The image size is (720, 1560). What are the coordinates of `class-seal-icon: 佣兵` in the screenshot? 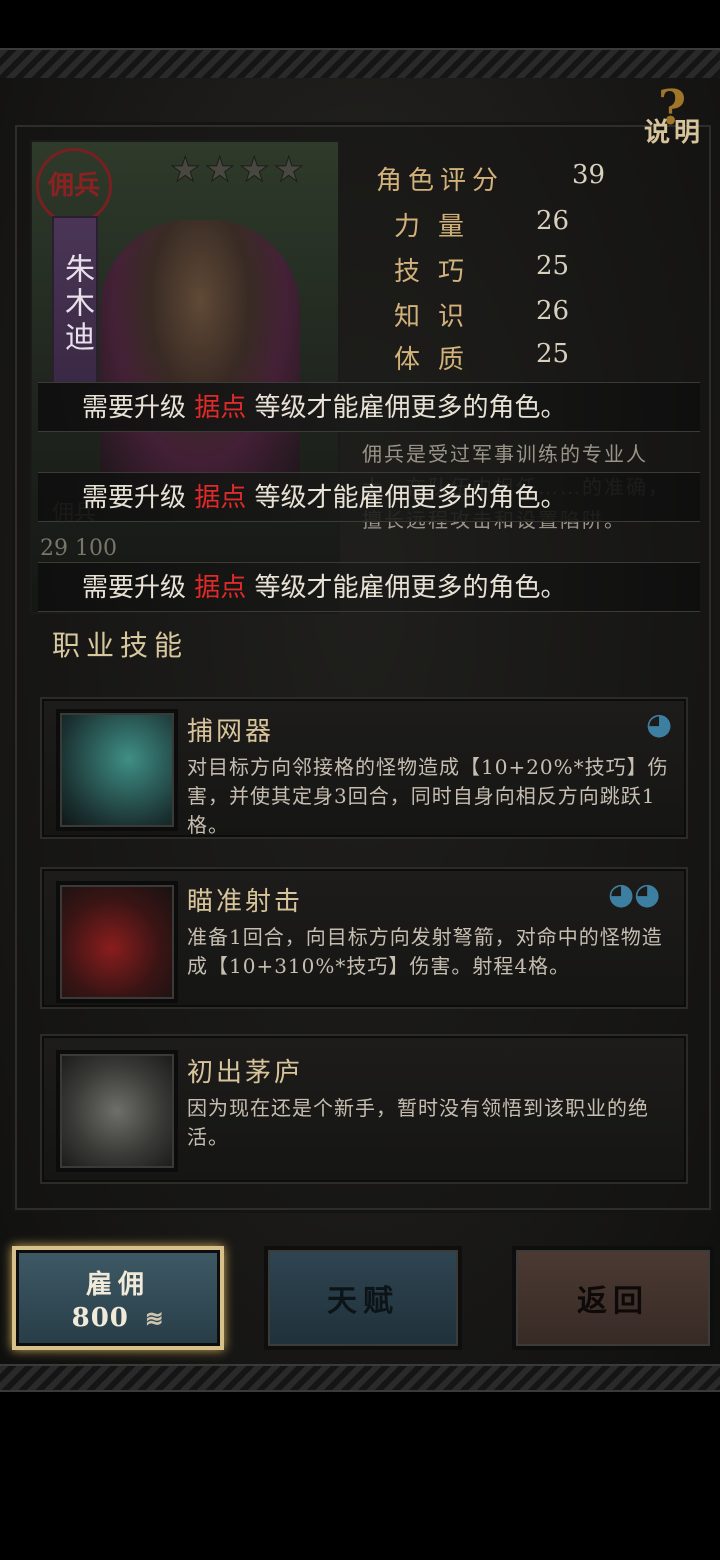 It's located at (74, 186).